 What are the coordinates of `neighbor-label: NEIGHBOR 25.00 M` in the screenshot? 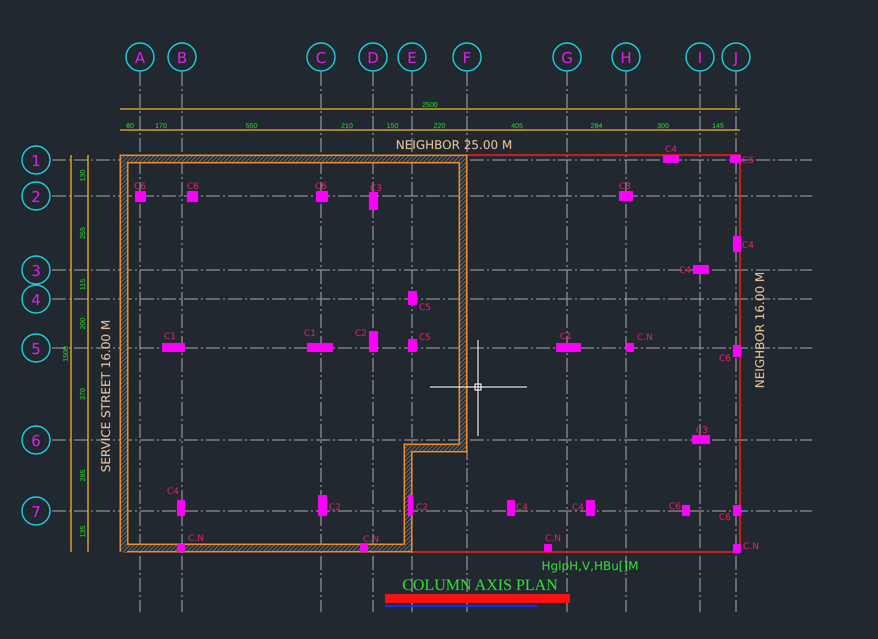 It's located at (454, 145).